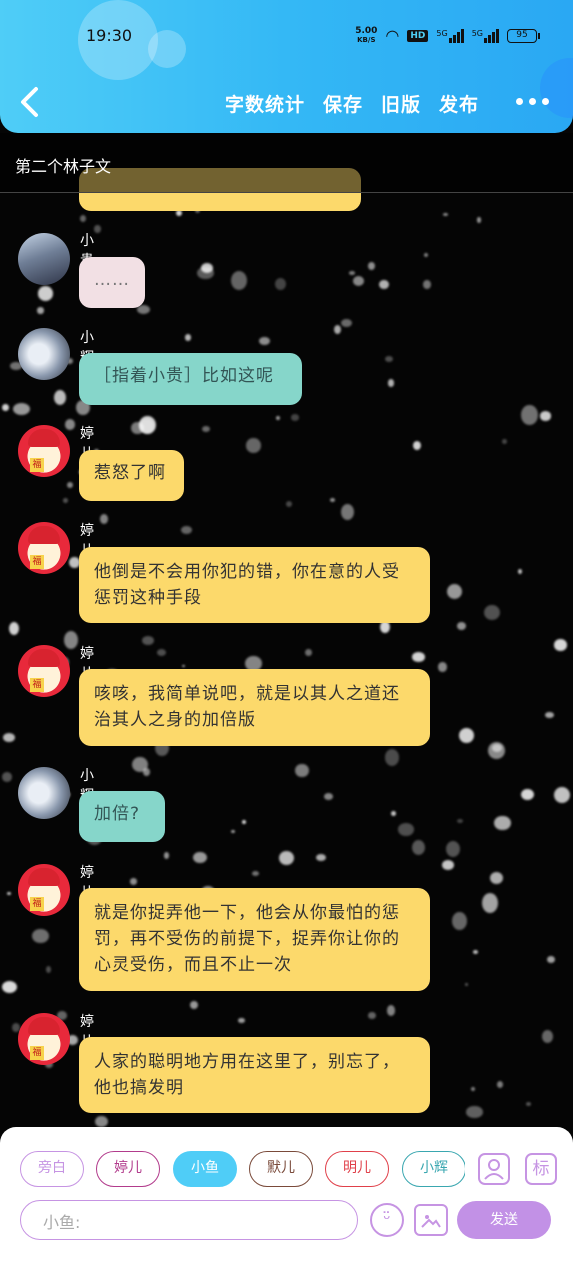 This screenshot has height=1280, width=573. What do you see at coordinates (433, 1169) in the screenshot?
I see `role-chip: 小辉` at bounding box center [433, 1169].